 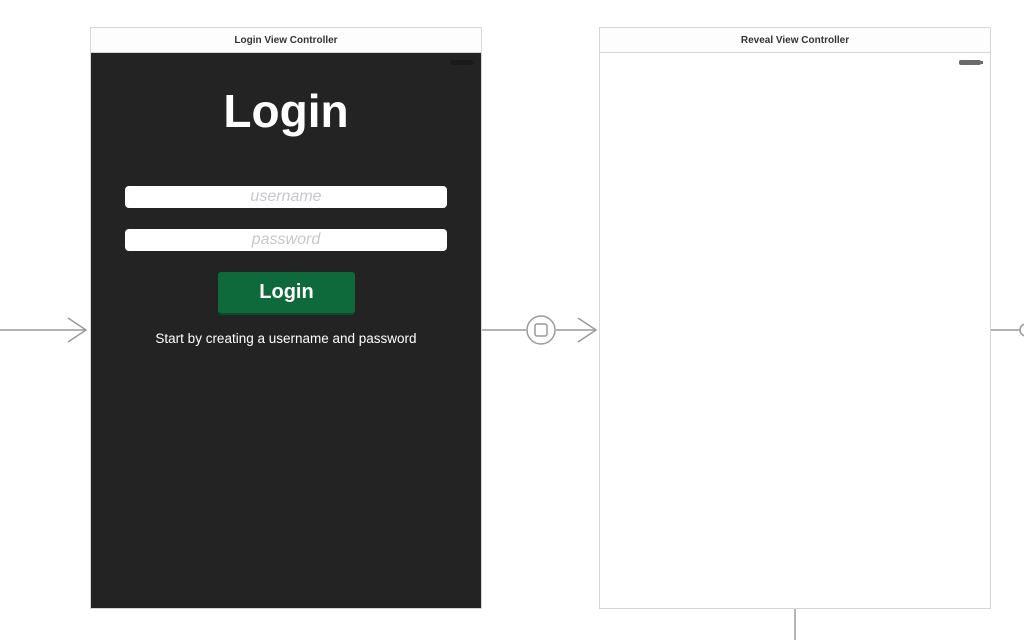 I want to click on segue-reveal-right, so click(x=1007, y=330).